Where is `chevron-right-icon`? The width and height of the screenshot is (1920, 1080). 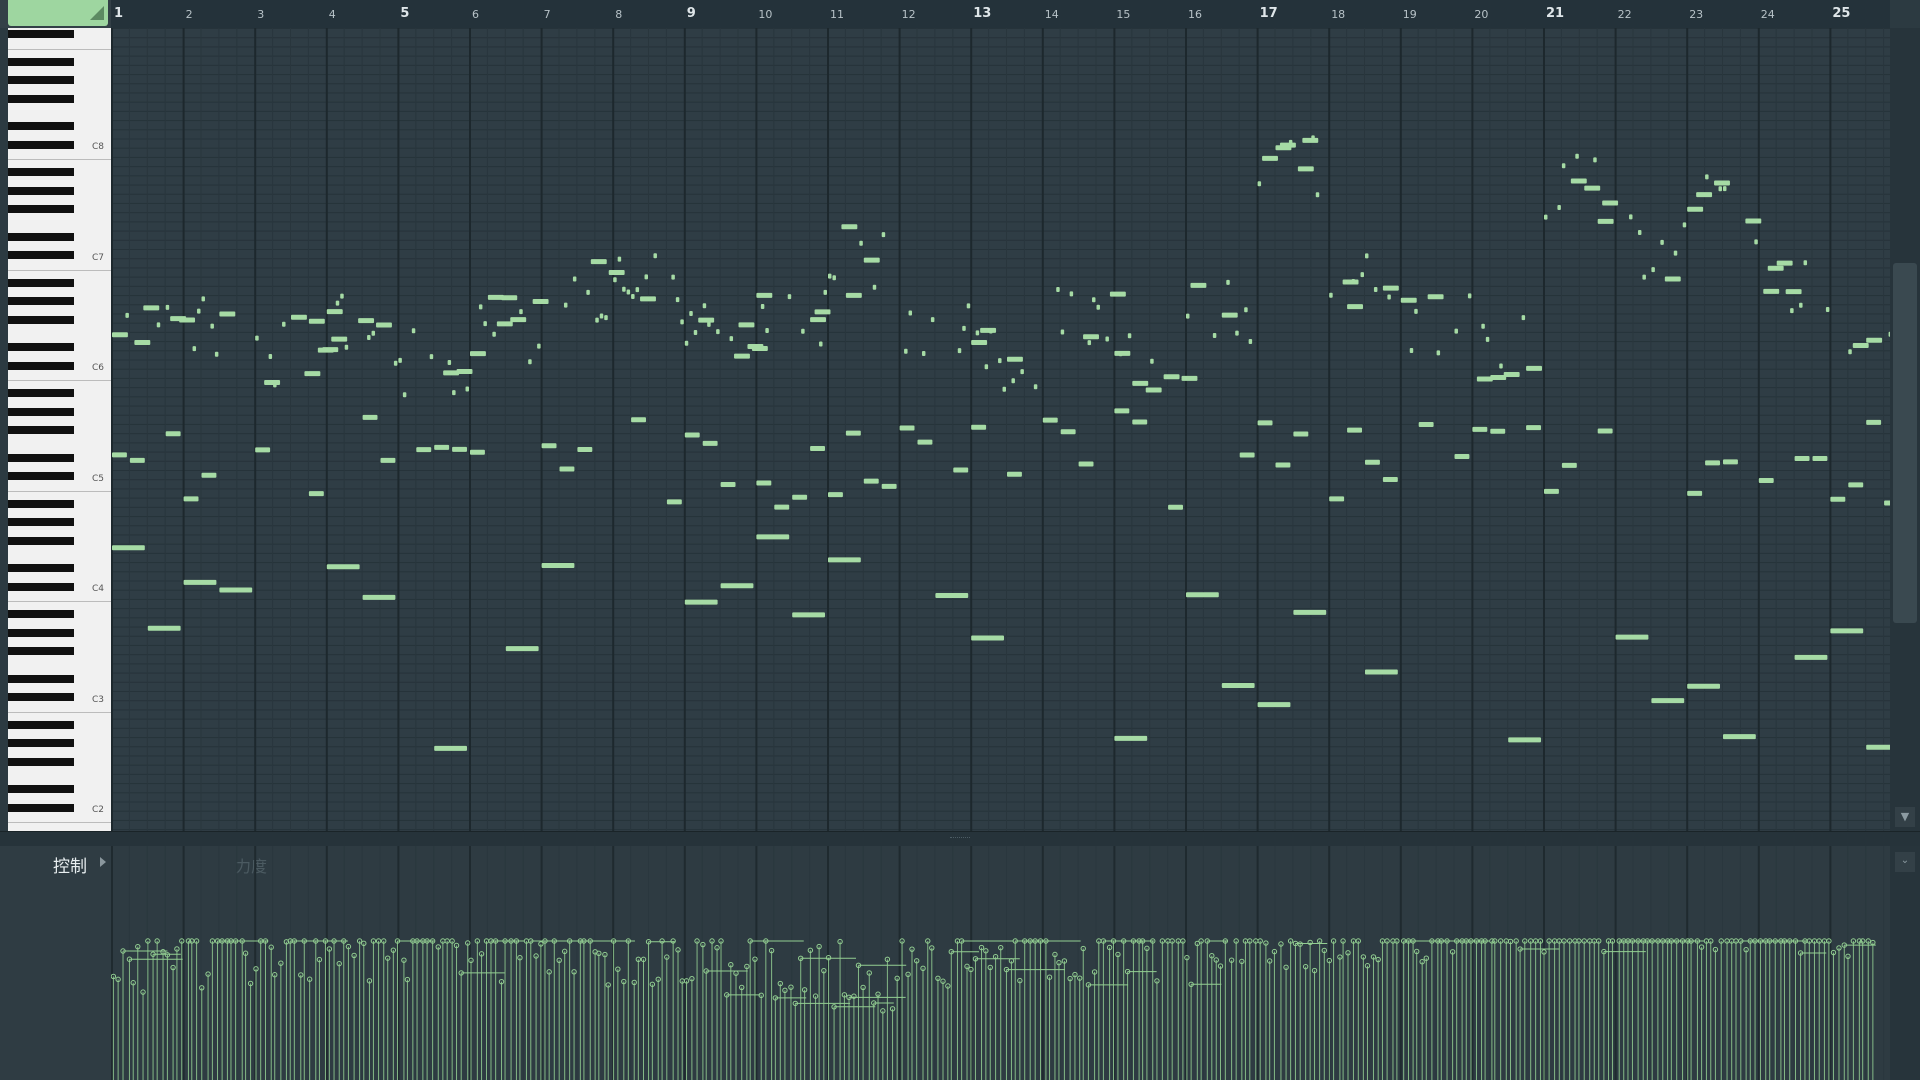 chevron-right-icon is located at coordinates (103, 862).